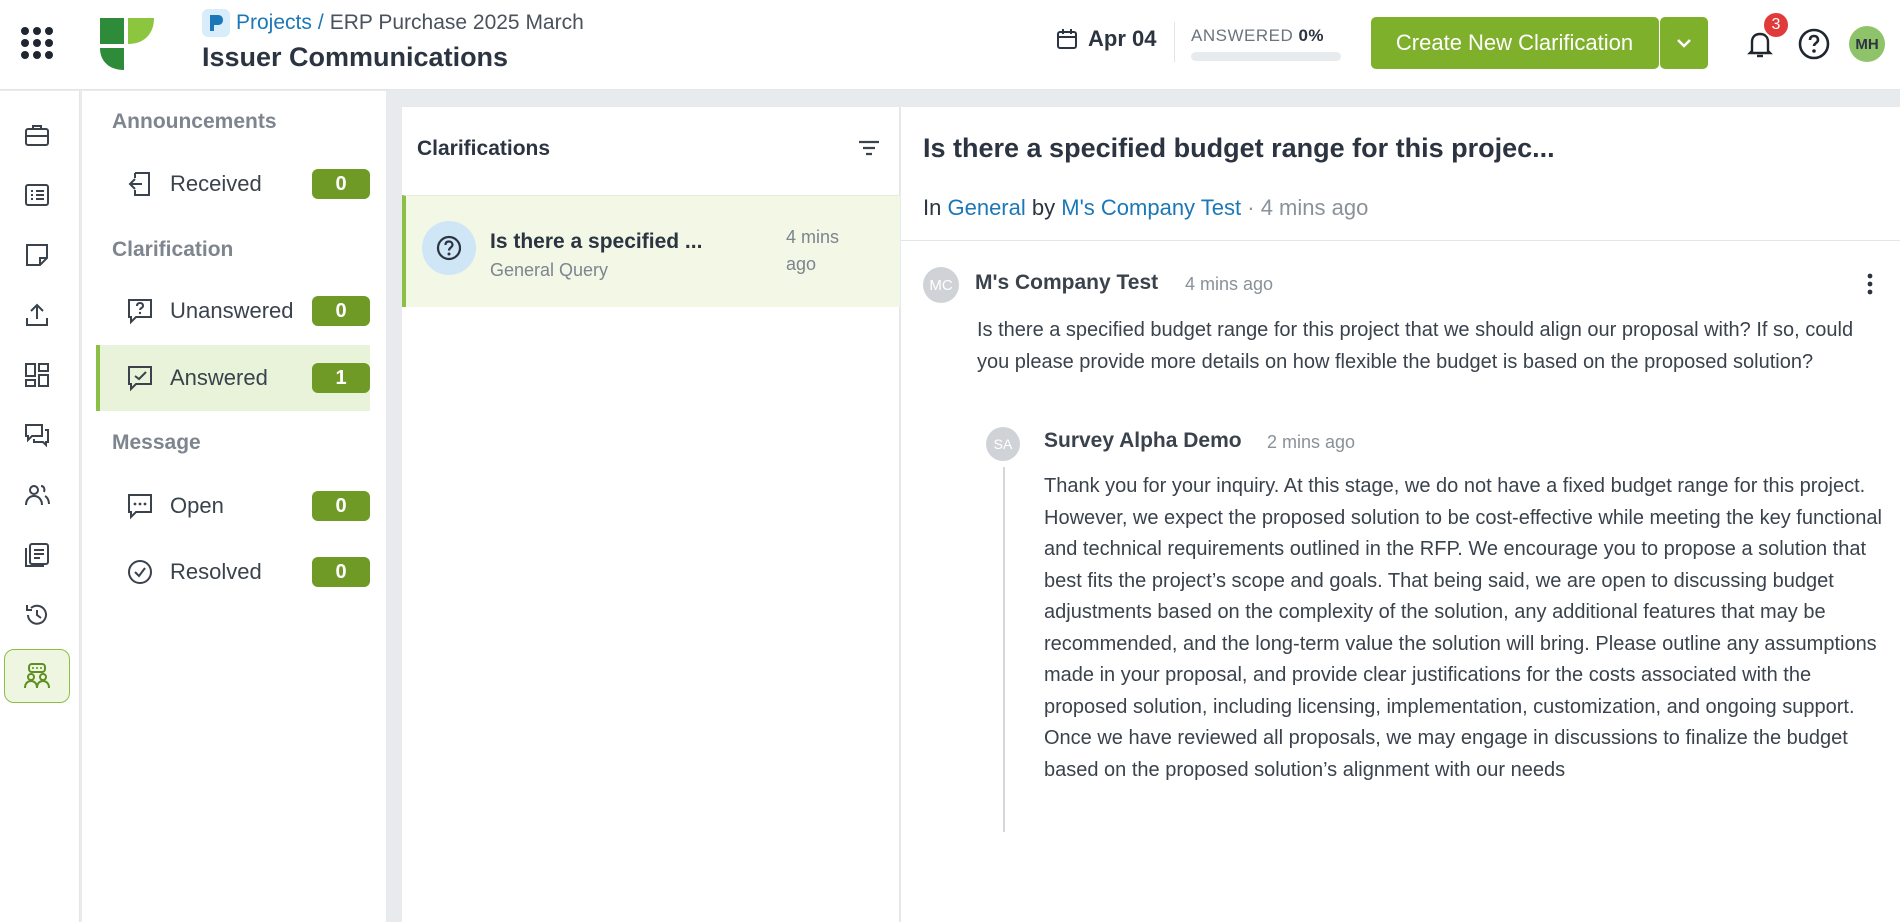  I want to click on reply-avatar: SA, so click(1003, 444).